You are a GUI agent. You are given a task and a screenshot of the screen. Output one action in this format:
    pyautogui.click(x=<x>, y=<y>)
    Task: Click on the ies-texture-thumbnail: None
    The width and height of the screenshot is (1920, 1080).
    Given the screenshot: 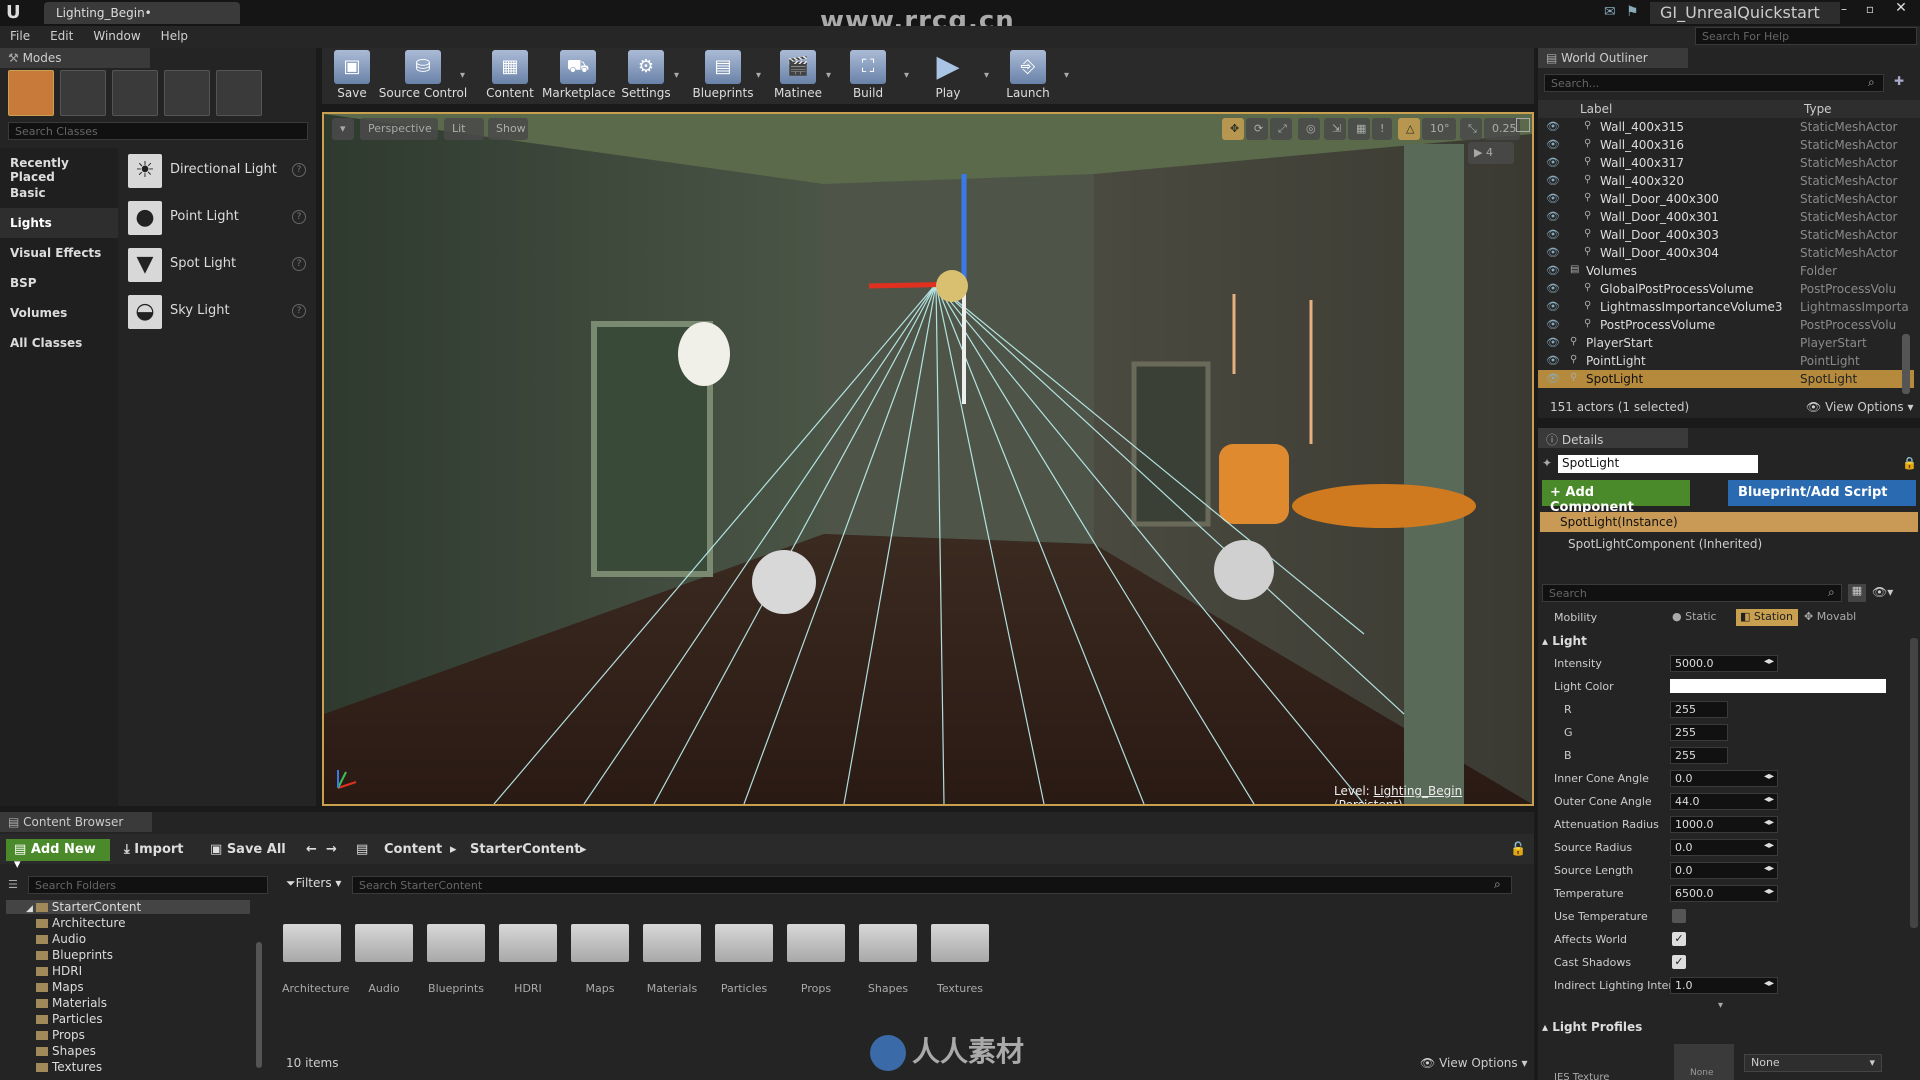 What is the action you would take?
    pyautogui.click(x=1704, y=1062)
    